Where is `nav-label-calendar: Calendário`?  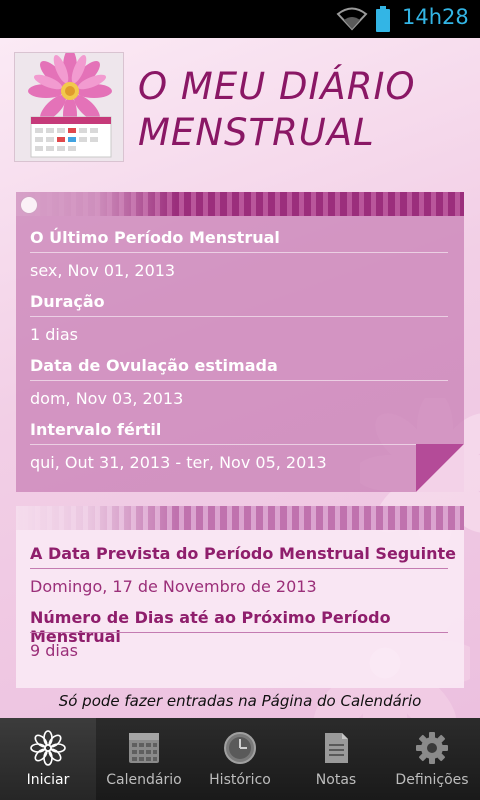
nav-label-calendar: Calendário is located at coordinates (144, 780).